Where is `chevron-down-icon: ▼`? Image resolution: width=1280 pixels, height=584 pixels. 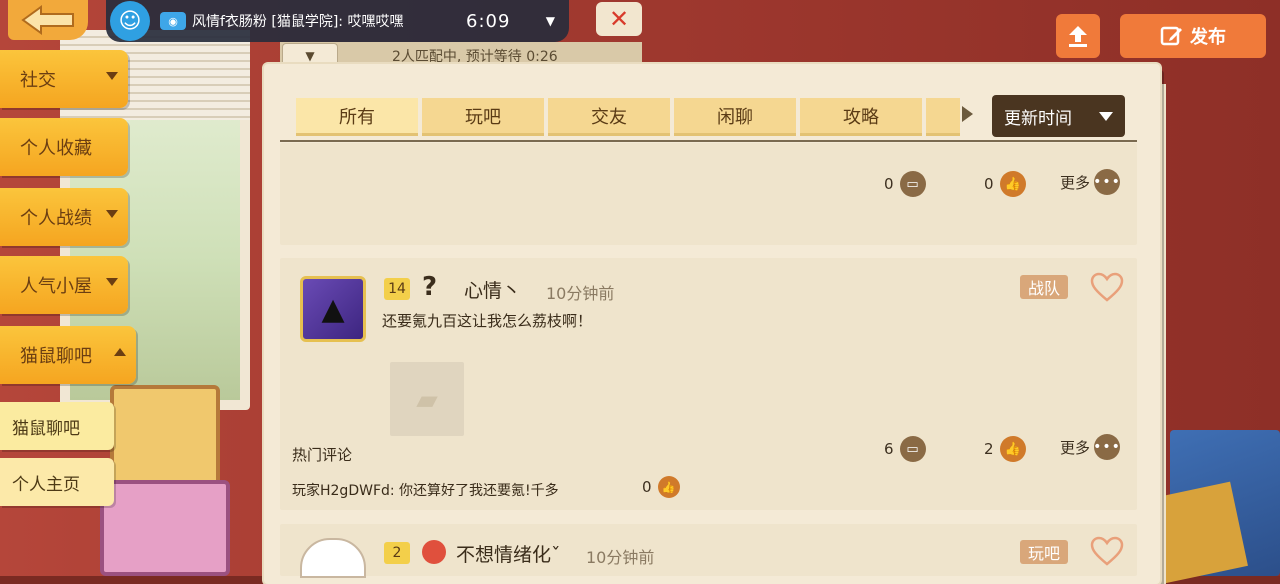 chevron-down-icon: ▼ is located at coordinates (310, 56).